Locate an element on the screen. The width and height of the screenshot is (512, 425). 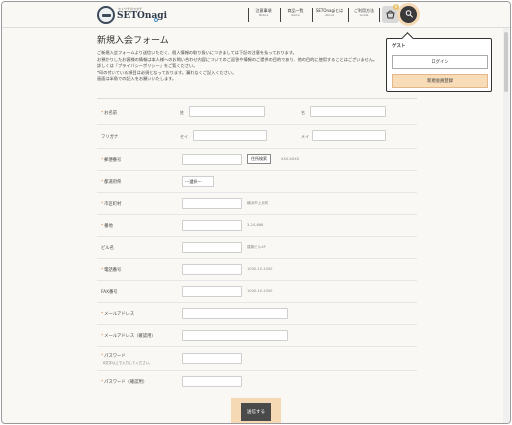
form-row-email: *メールアドレス is located at coordinates (257, 314).